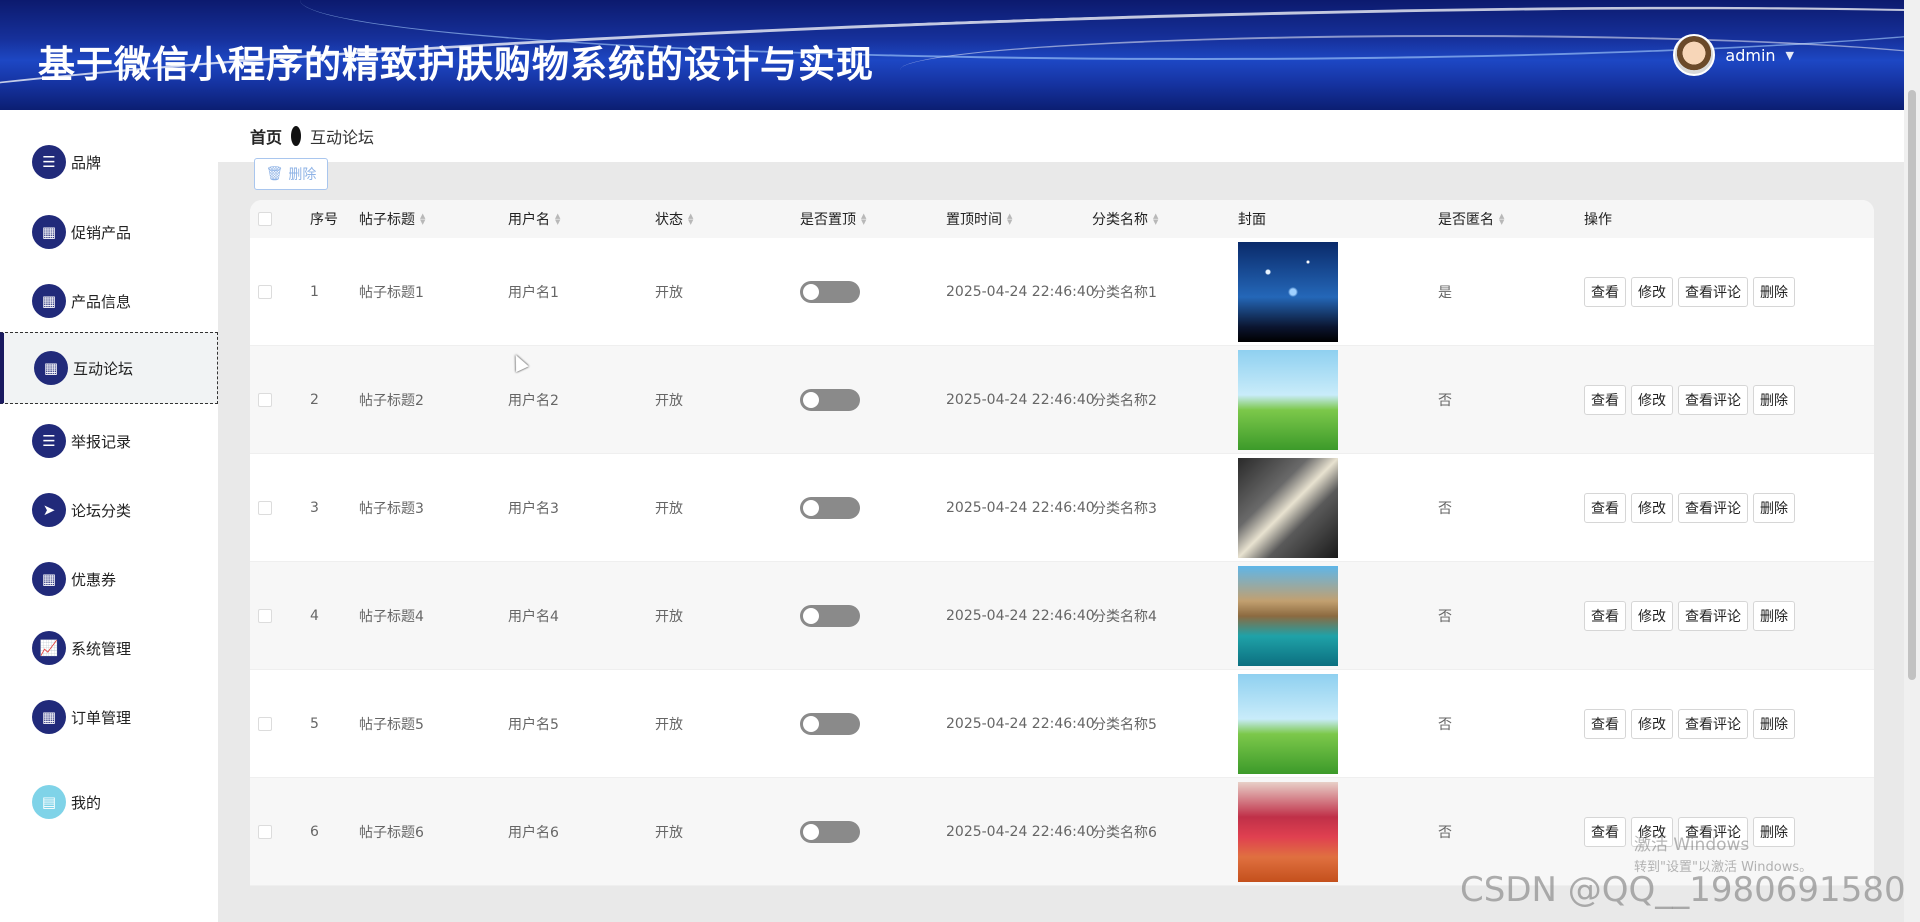 The width and height of the screenshot is (1920, 922). What do you see at coordinates (1020, 724) in the screenshot?
I see `cell-pin-time: 2025-04-24 22:46:40` at bounding box center [1020, 724].